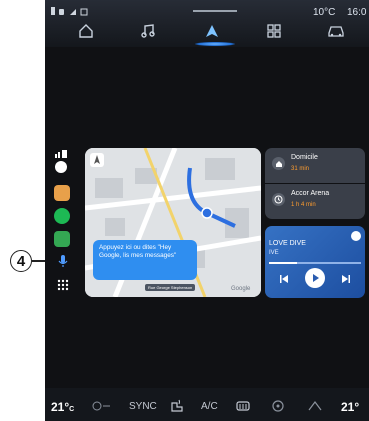  I want to click on top-navigation-bar: 10°C 16:0, so click(207, 23).